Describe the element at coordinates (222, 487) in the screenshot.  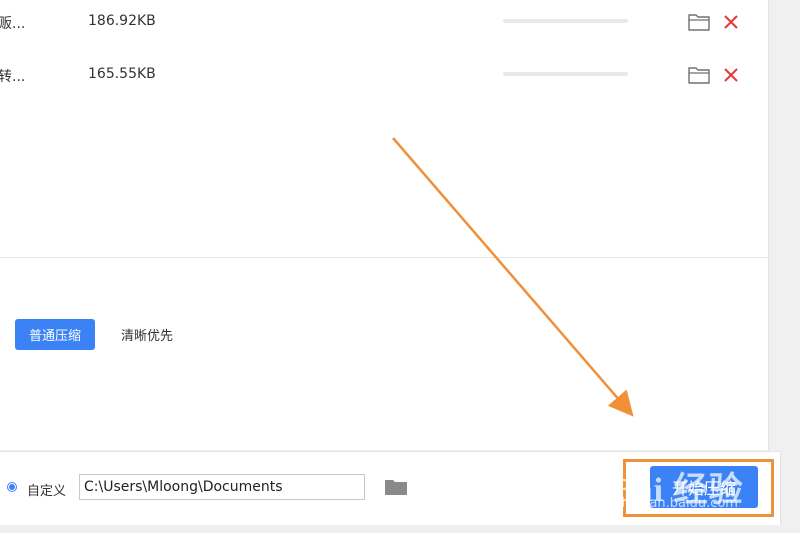
I see `output-path-input` at that location.